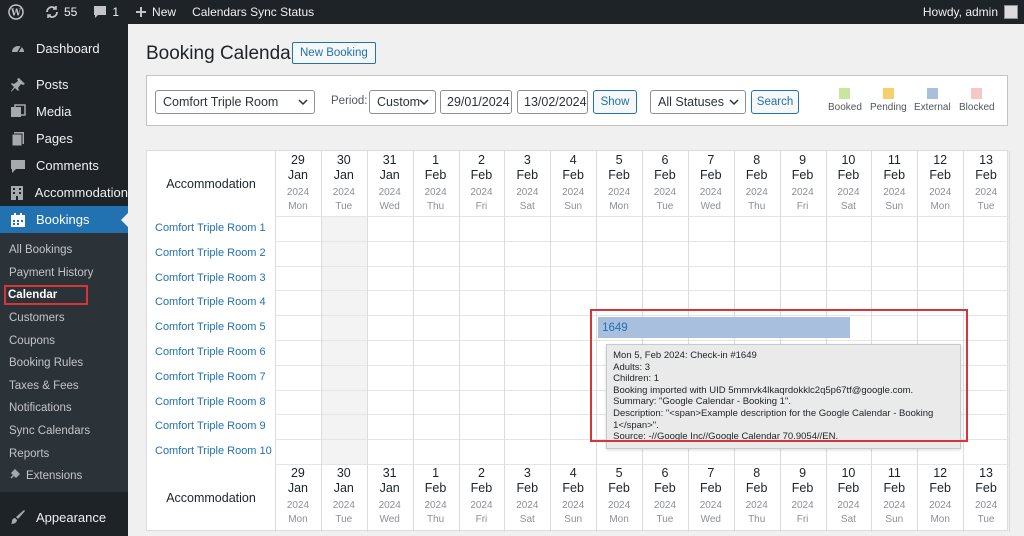 The width and height of the screenshot is (1024, 536). What do you see at coordinates (64, 192) in the screenshot?
I see `menu-accommodation: Accommodation` at bounding box center [64, 192].